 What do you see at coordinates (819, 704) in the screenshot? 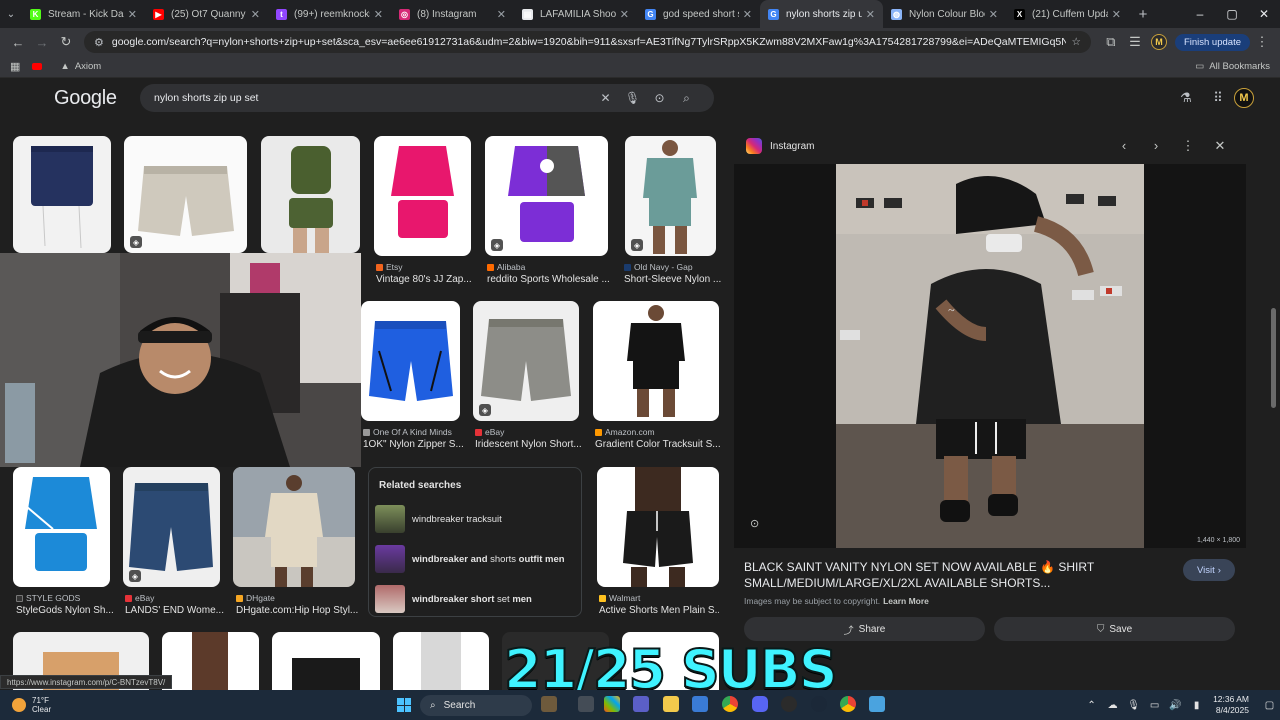
I see `steam-icon` at bounding box center [819, 704].